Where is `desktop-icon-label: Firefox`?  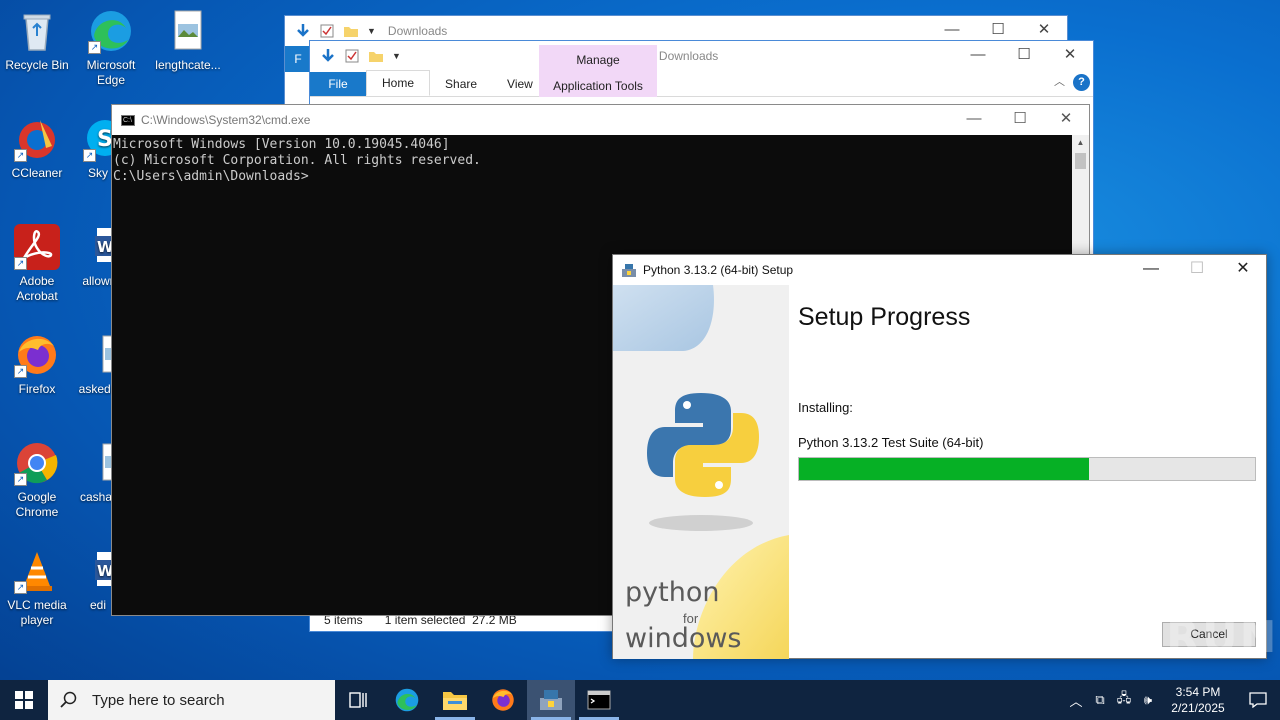 desktop-icon-label: Firefox is located at coordinates (37, 389).